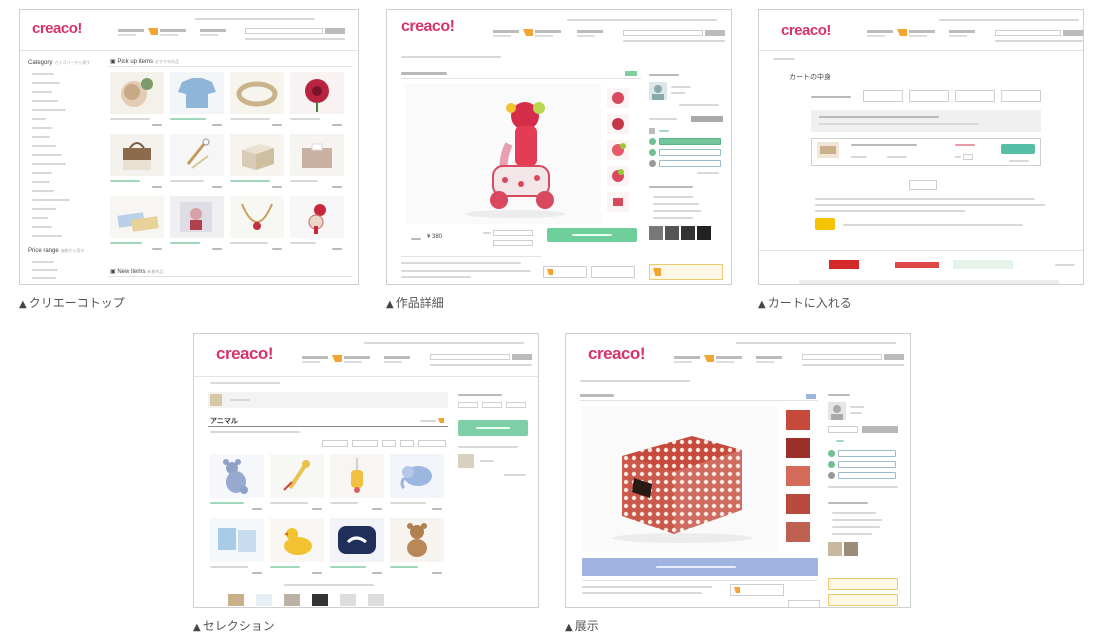 The height and width of the screenshot is (632, 1097). Describe the element at coordinates (257, 217) in the screenshot. I see `item-thumb-necklace` at that location.